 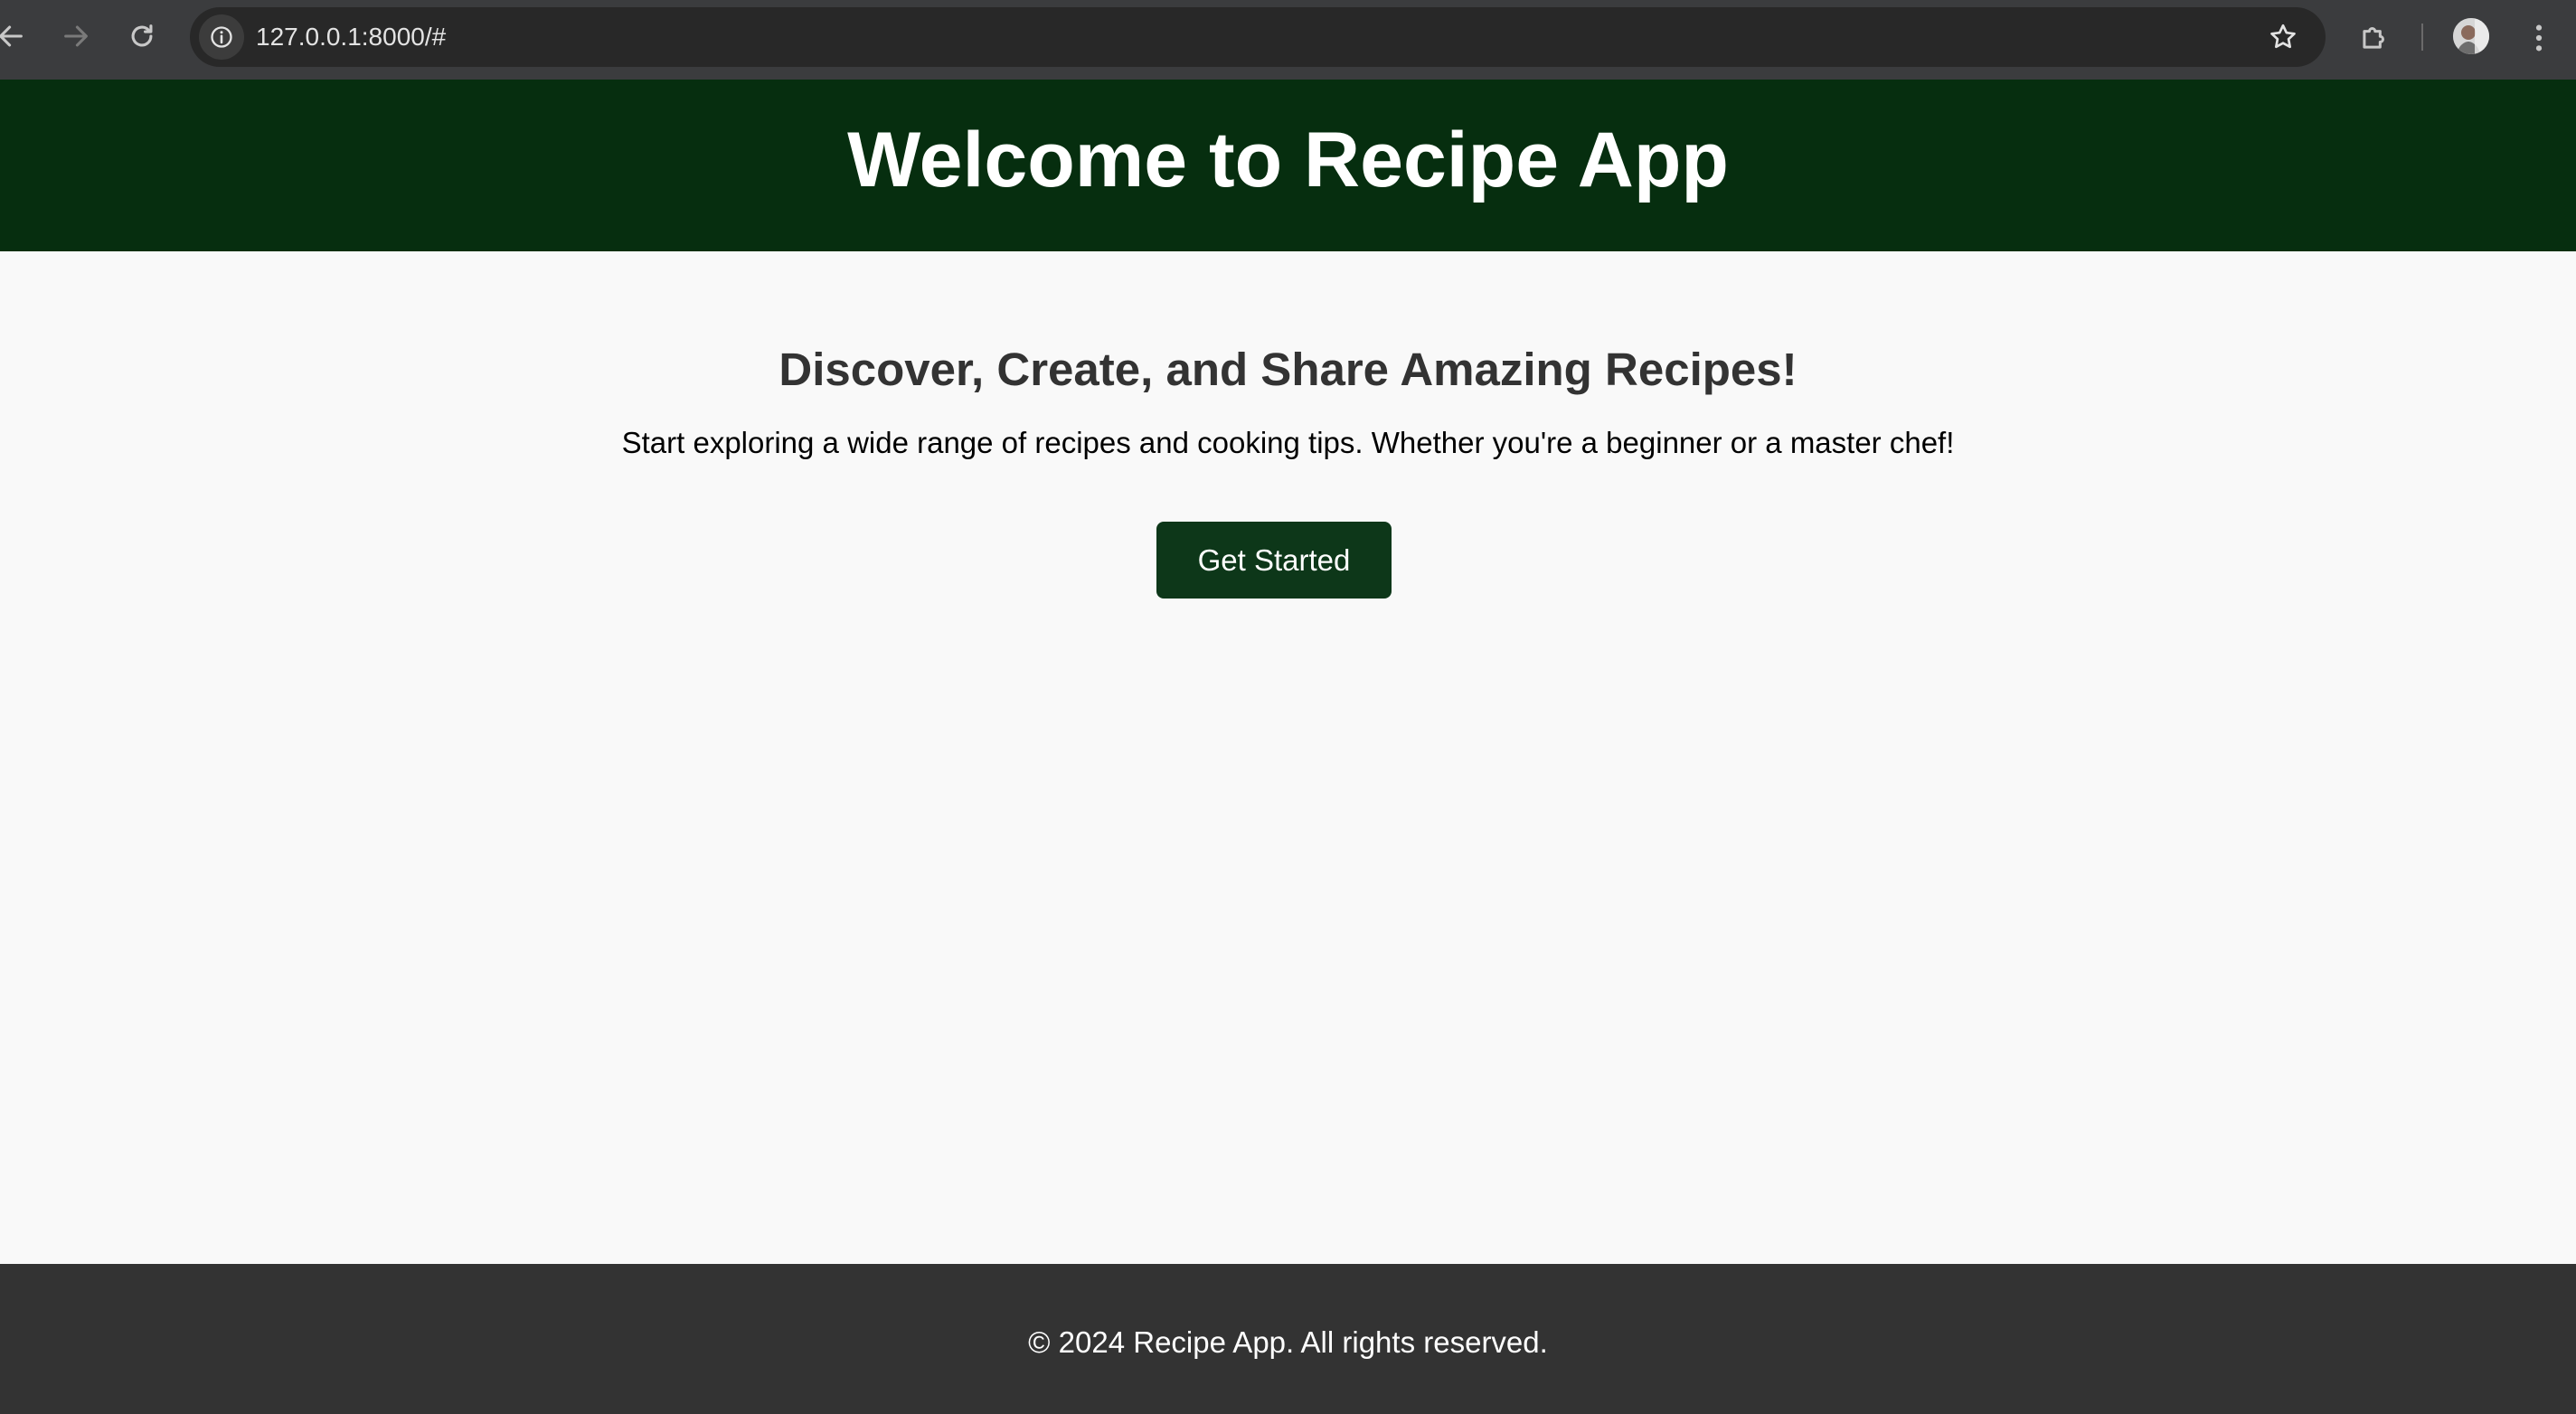 What do you see at coordinates (2422, 37) in the screenshot?
I see `toolbar-divider` at bounding box center [2422, 37].